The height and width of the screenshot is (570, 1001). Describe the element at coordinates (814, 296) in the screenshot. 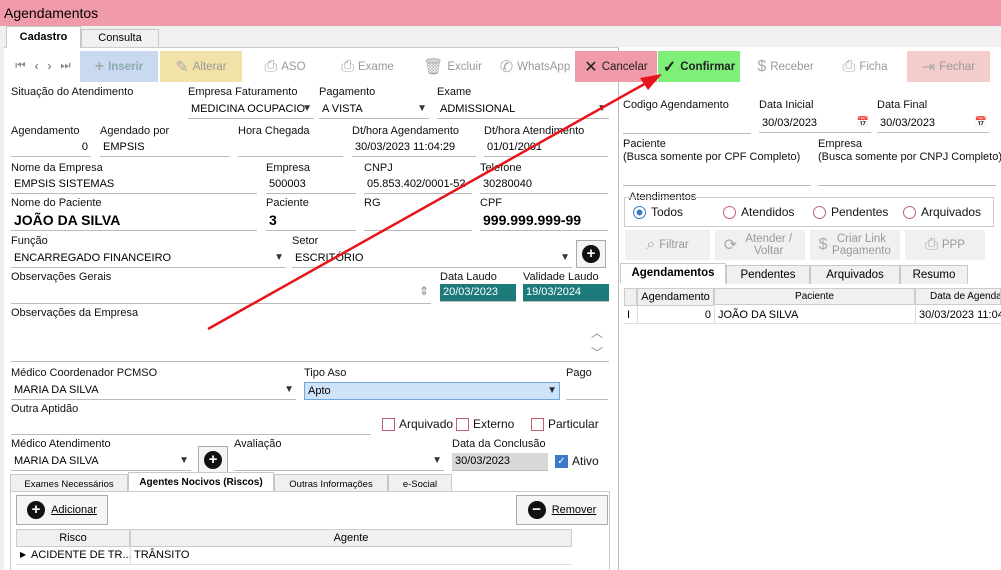

I see `grid-header-paciente: Paciente` at that location.